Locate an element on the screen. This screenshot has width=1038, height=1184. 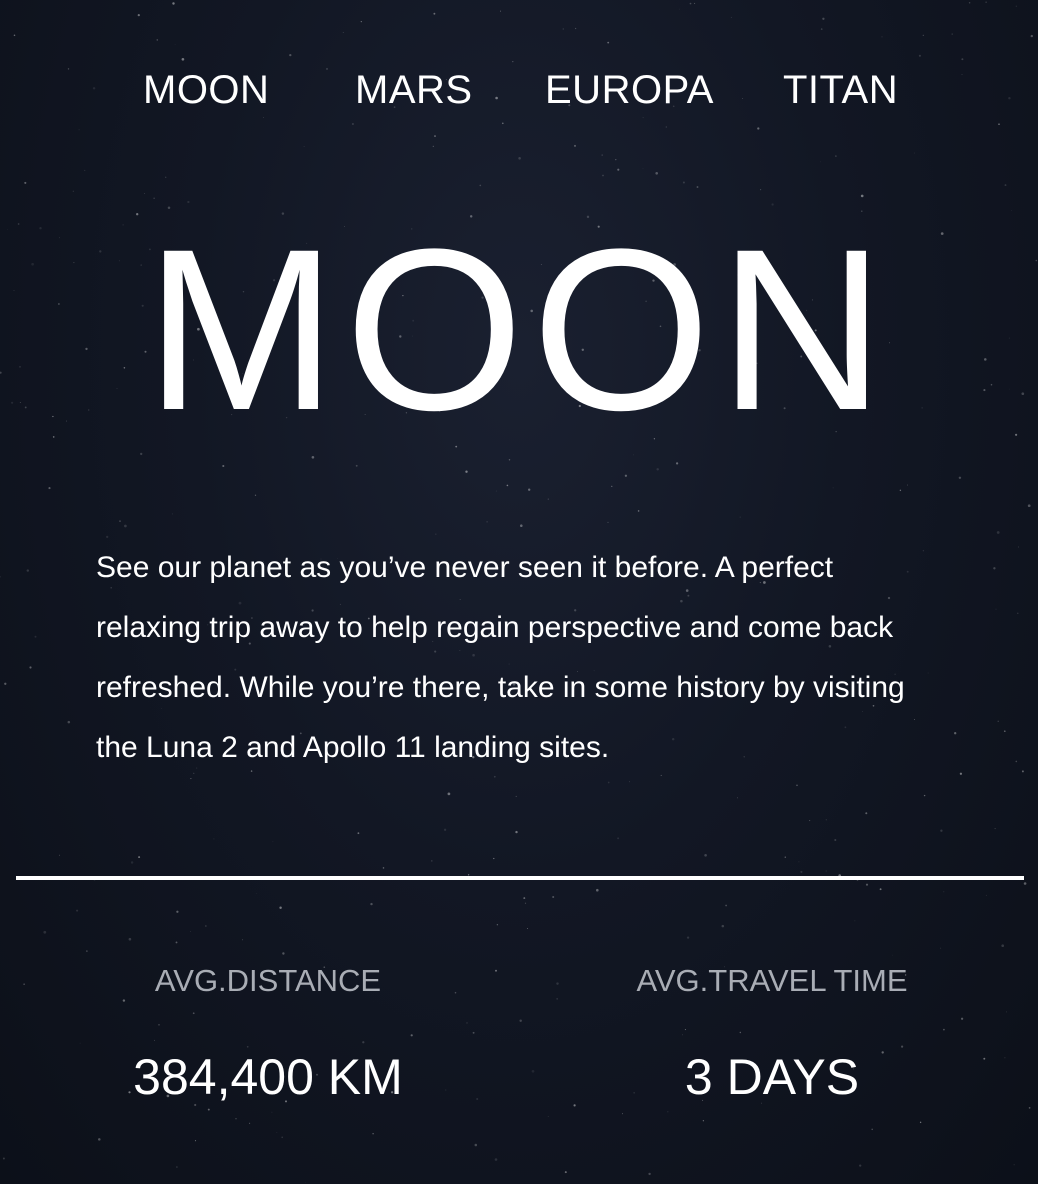
nav-item-moon: MOON is located at coordinates (206, 90).